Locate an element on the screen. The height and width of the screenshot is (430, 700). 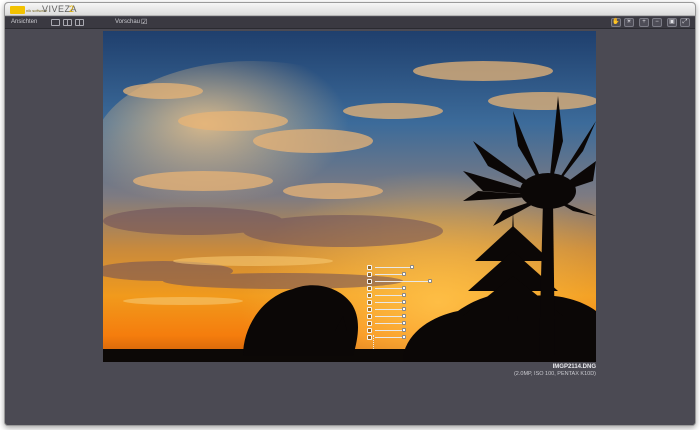
split-view-button is located at coordinates (67, 22).